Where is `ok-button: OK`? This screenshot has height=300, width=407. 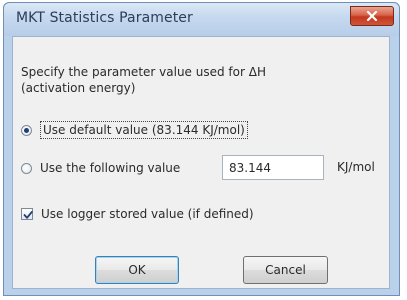
ok-button: OK is located at coordinates (137, 270).